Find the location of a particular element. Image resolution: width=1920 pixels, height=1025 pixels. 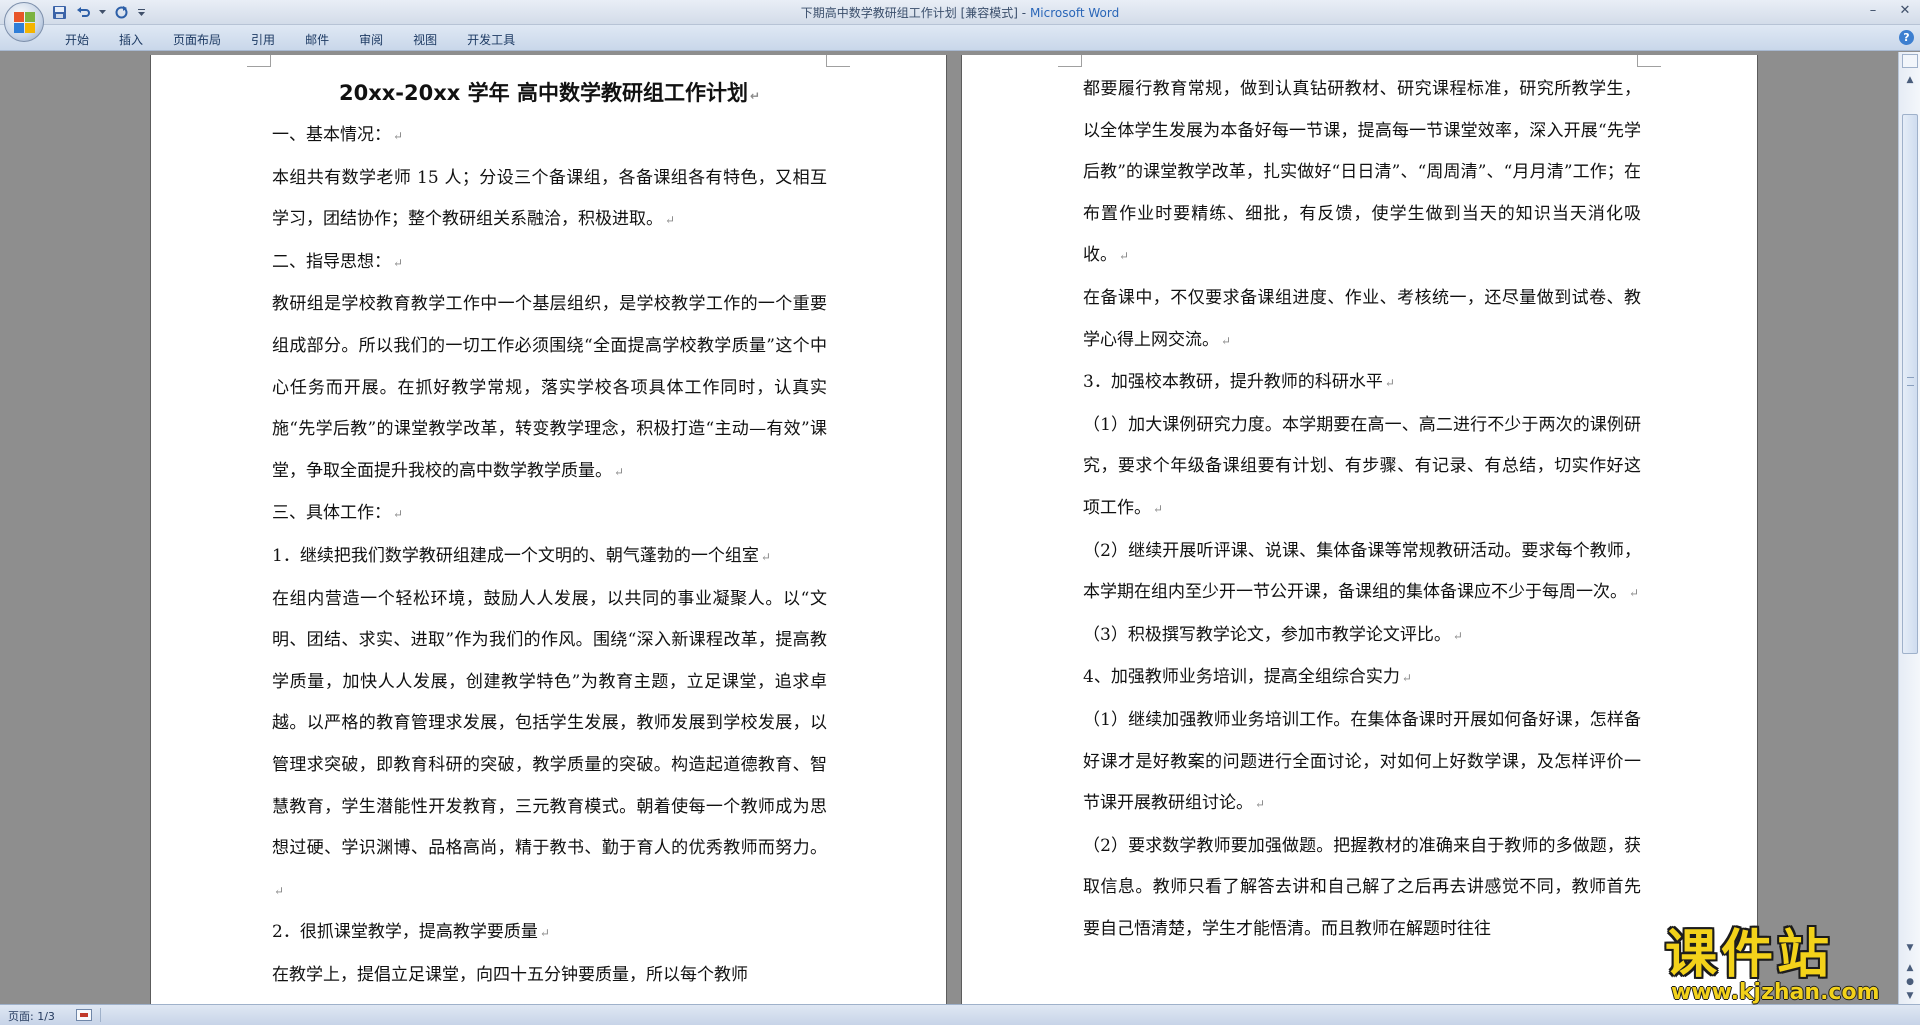

window-title: 下期高中数学教研组工作计划 [兼容模式] - Microsoft Word is located at coordinates (960, 13).